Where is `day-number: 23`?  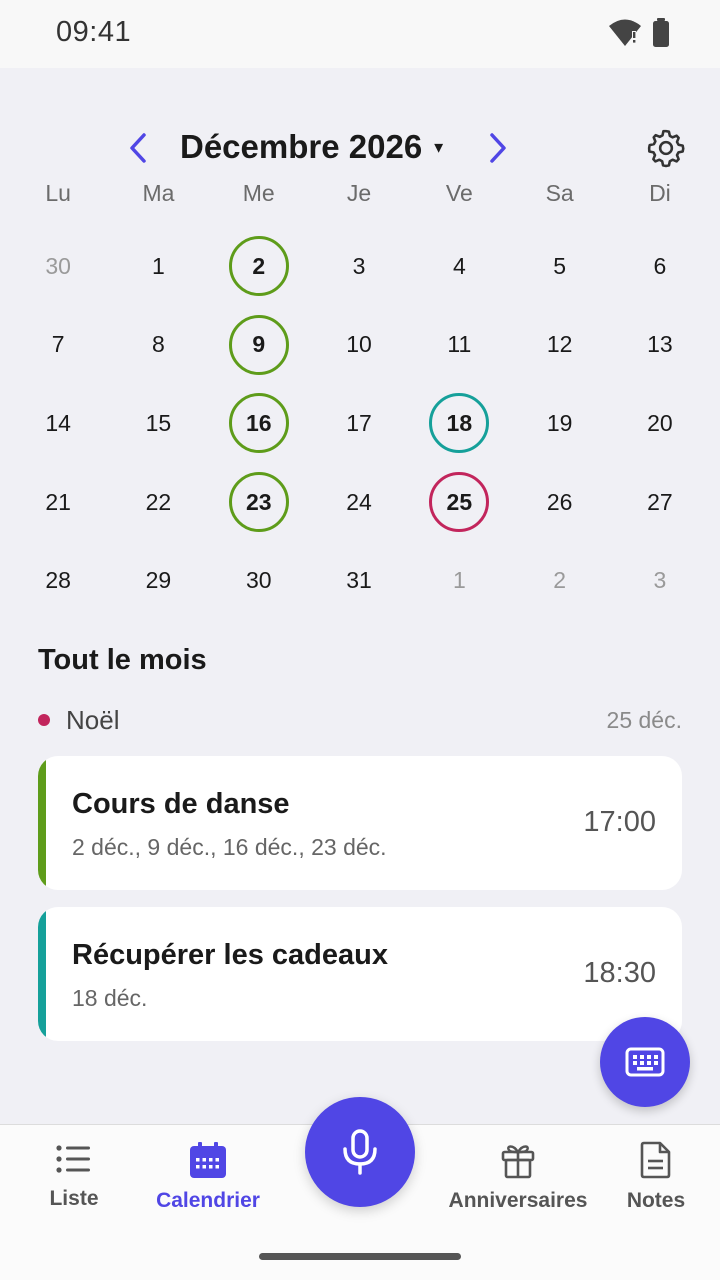 day-number: 23 is located at coordinates (258, 501).